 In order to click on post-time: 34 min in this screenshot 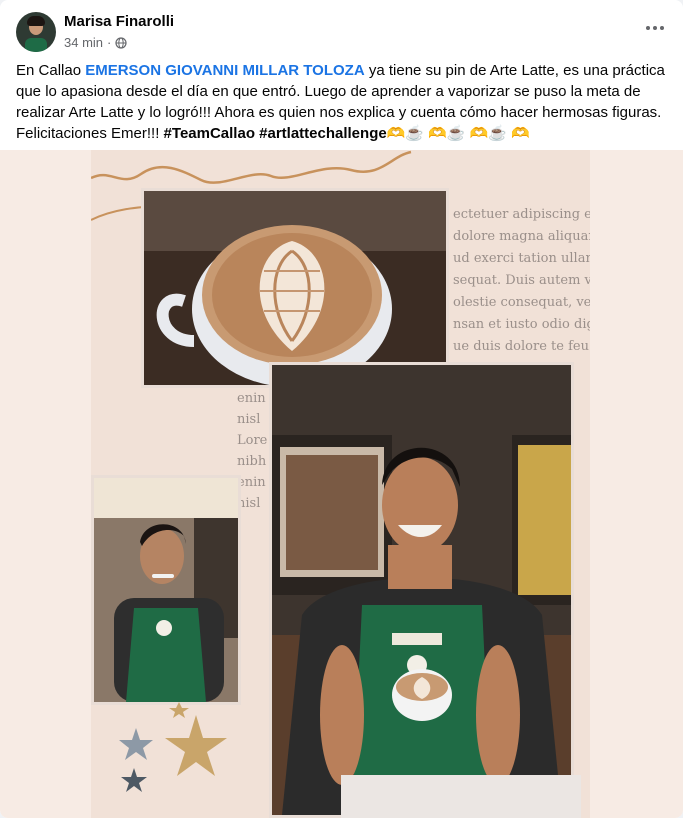, I will do `click(83, 42)`.